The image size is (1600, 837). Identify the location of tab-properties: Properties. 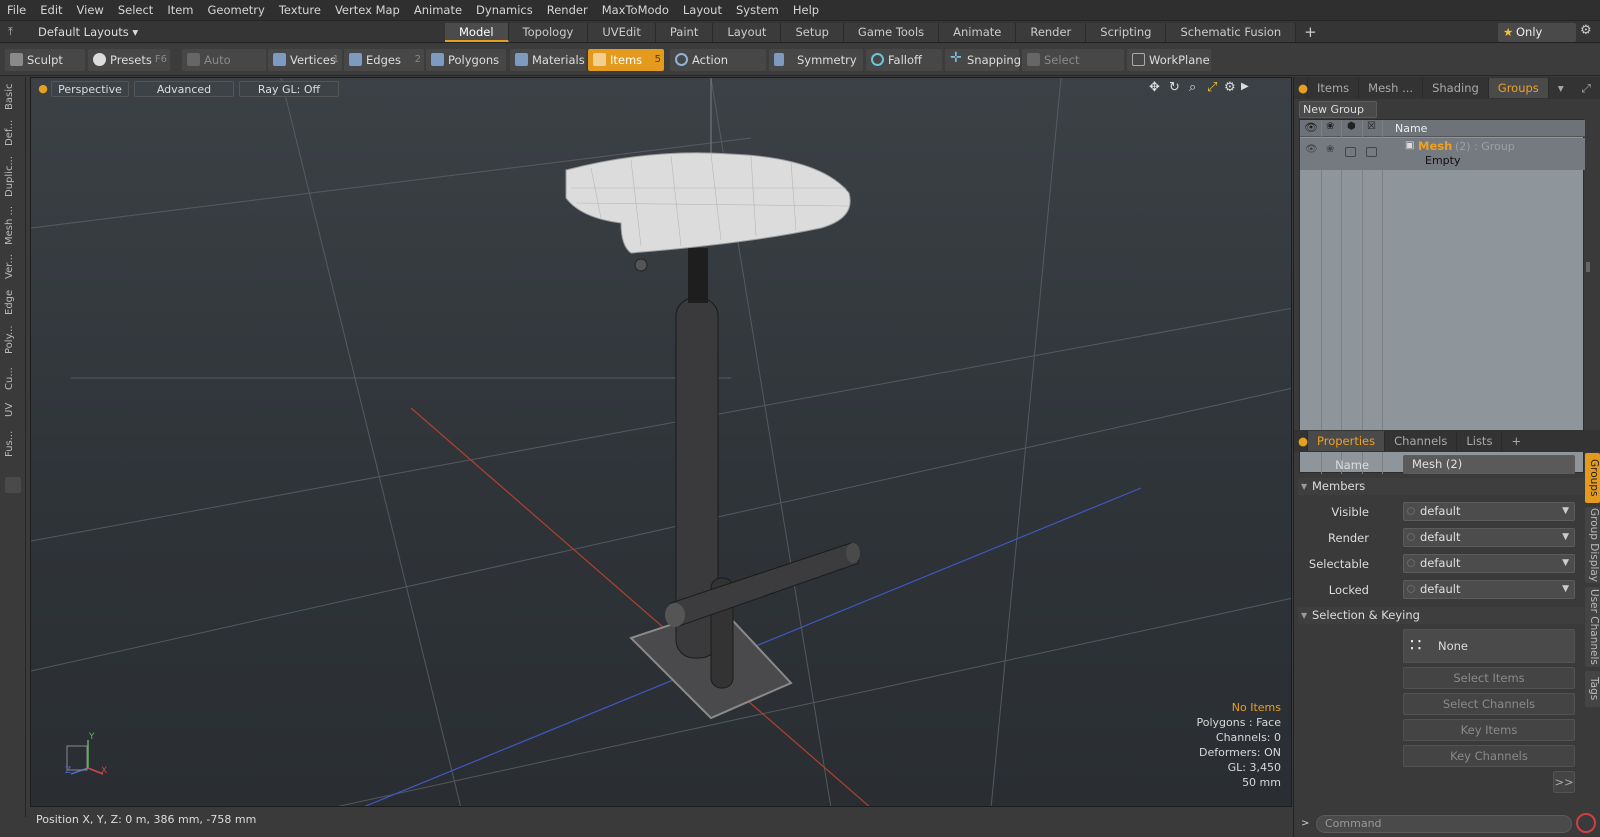
(1347, 441).